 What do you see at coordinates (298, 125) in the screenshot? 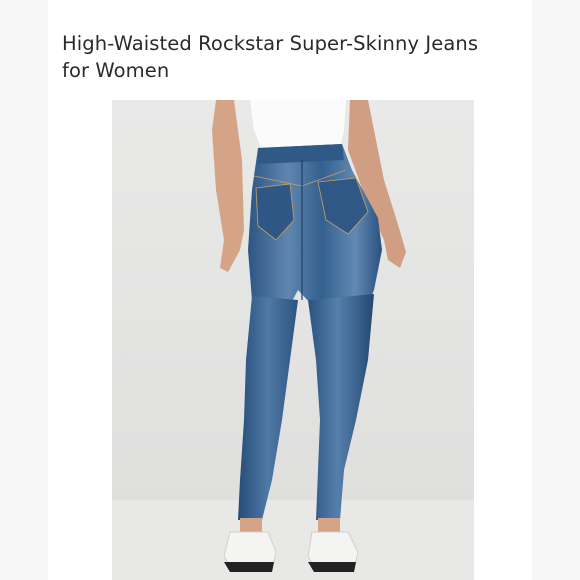
I see `white-top` at bounding box center [298, 125].